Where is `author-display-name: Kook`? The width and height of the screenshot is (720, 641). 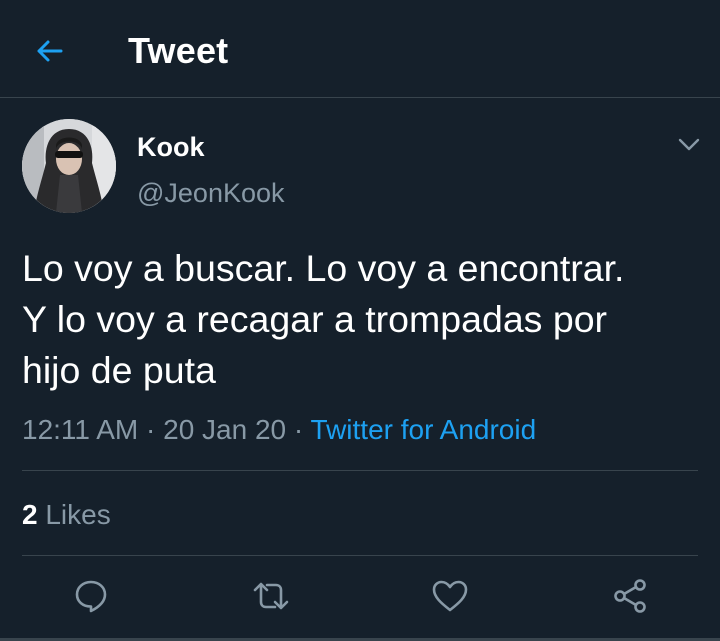
author-display-name: Kook is located at coordinates (171, 147).